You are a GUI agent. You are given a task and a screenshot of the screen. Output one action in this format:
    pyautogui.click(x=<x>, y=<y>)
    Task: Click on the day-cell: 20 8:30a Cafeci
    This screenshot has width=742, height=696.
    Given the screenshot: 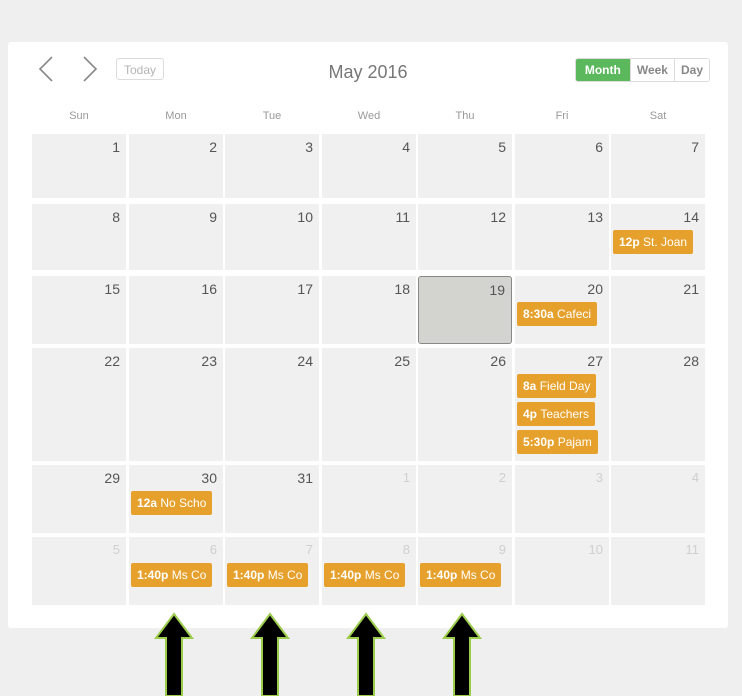 What is the action you would take?
    pyautogui.click(x=562, y=310)
    